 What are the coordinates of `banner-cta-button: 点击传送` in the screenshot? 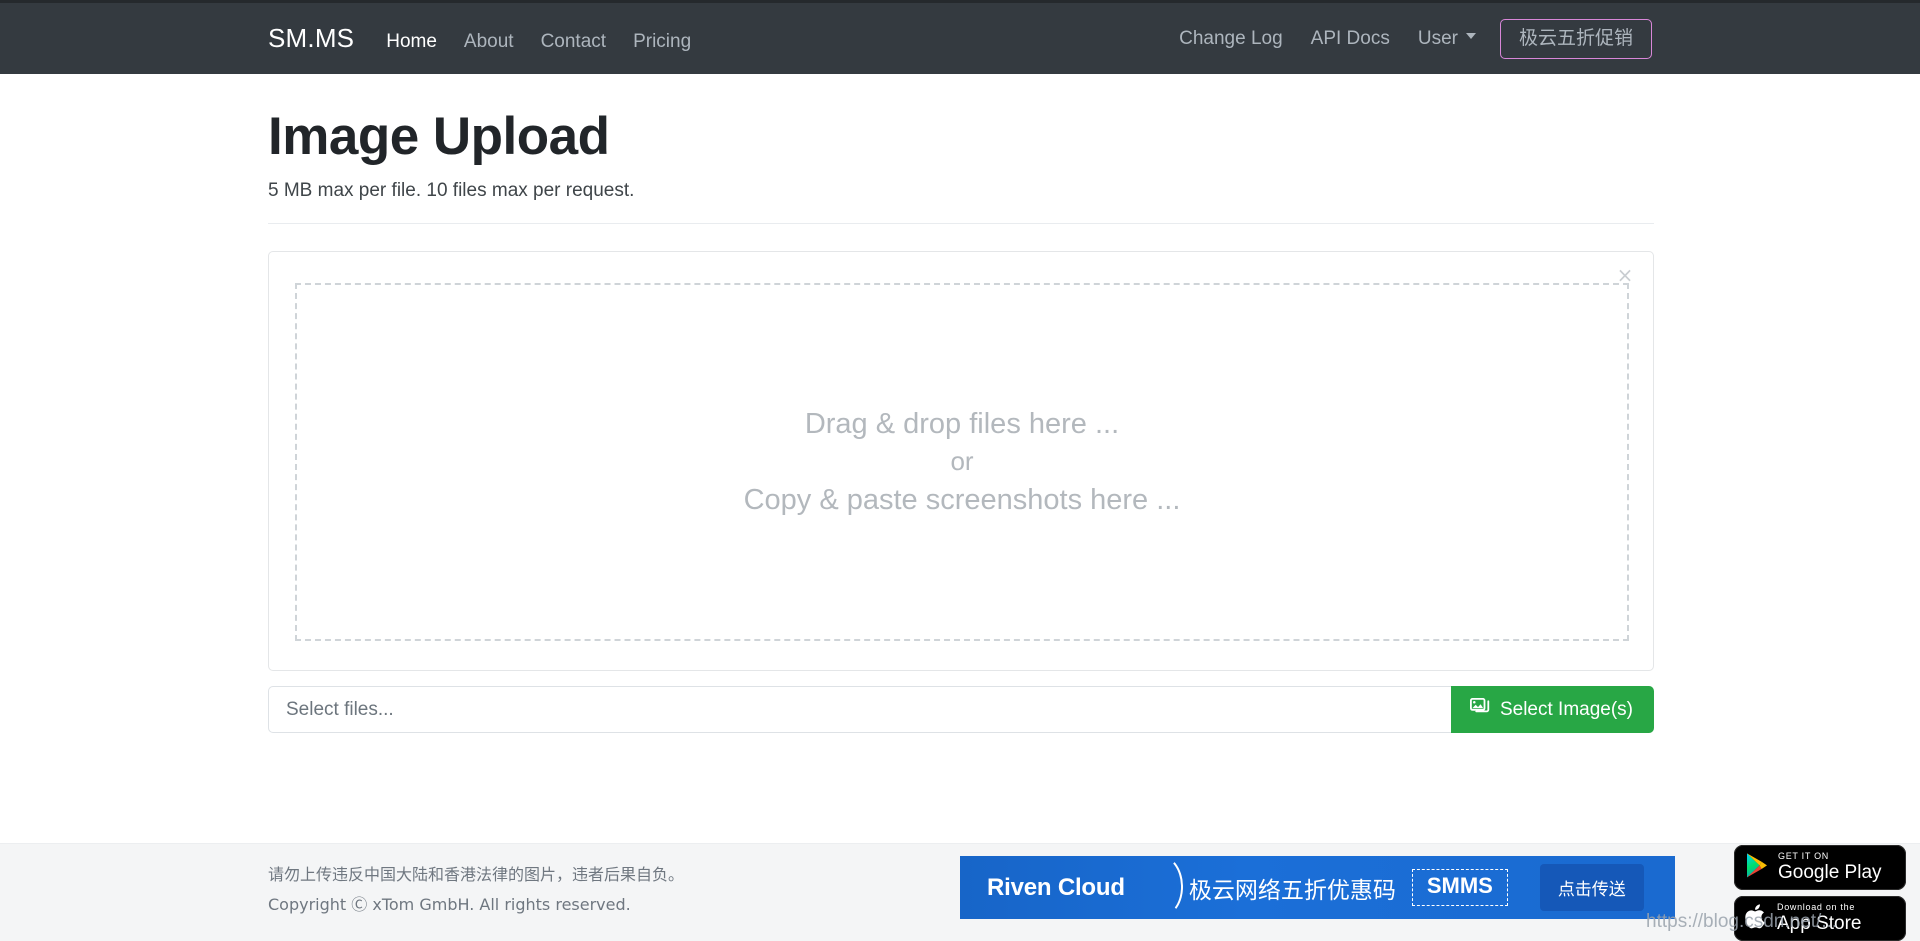 It's located at (1591, 887).